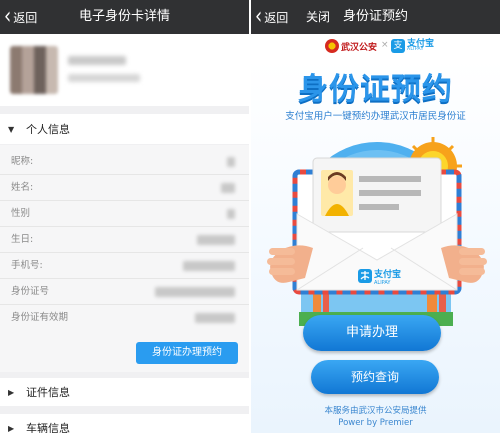 This screenshot has width=500, height=433. What do you see at coordinates (372, 333) in the screenshot?
I see `apply-button: 申请办理` at bounding box center [372, 333].